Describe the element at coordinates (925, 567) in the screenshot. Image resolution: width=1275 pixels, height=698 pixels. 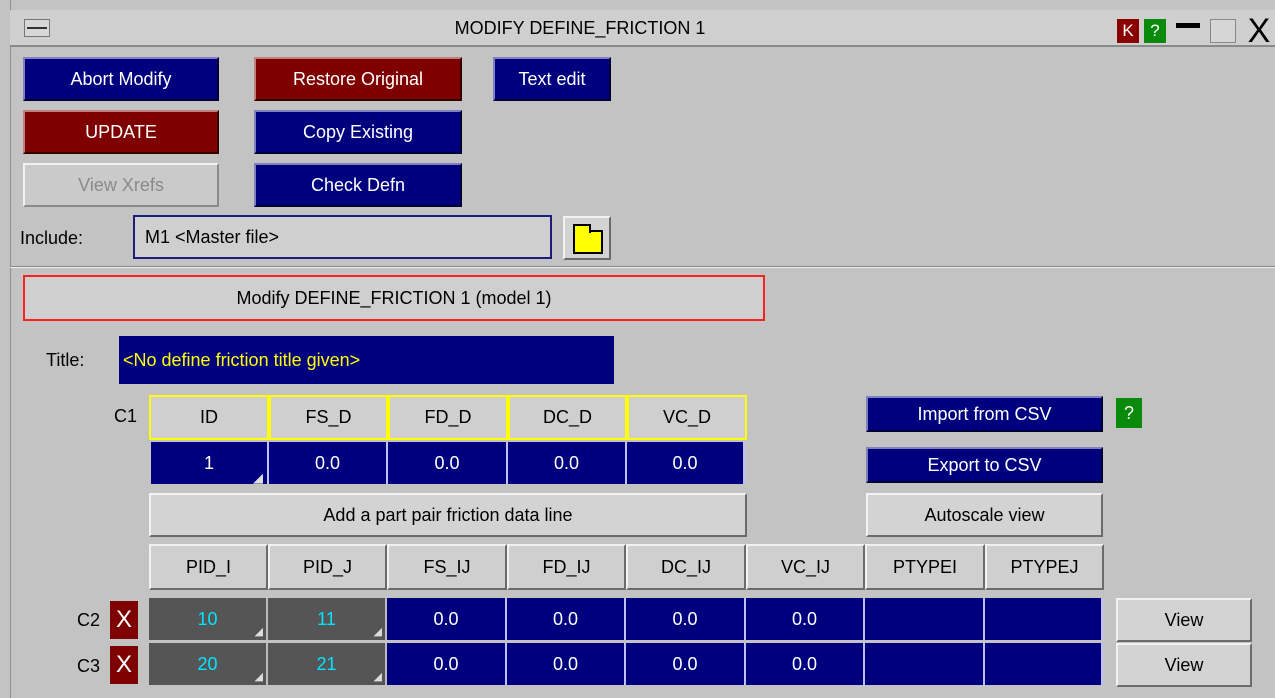
I see `header-ptypei: PTYPEI` at that location.